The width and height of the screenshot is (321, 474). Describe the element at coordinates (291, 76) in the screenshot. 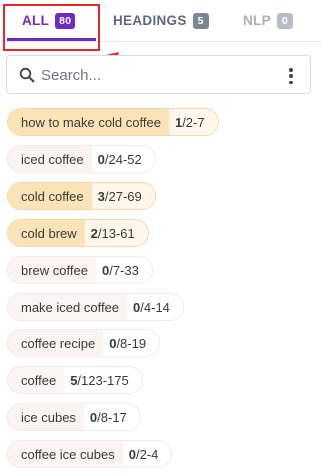

I see `more-options-icon` at that location.